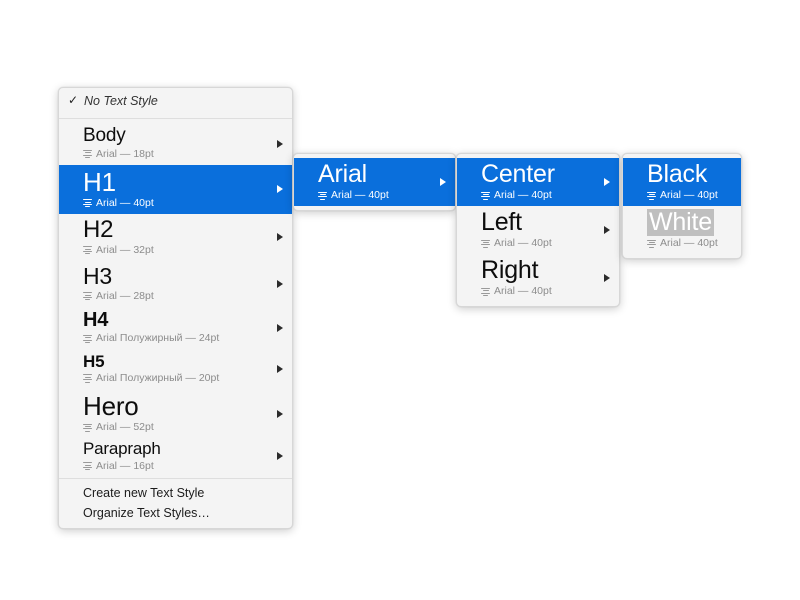 This screenshot has width=800, height=600. Describe the element at coordinates (125, 427) in the screenshot. I see `menu-item-subtitle-text: Arial — 52pt` at that location.